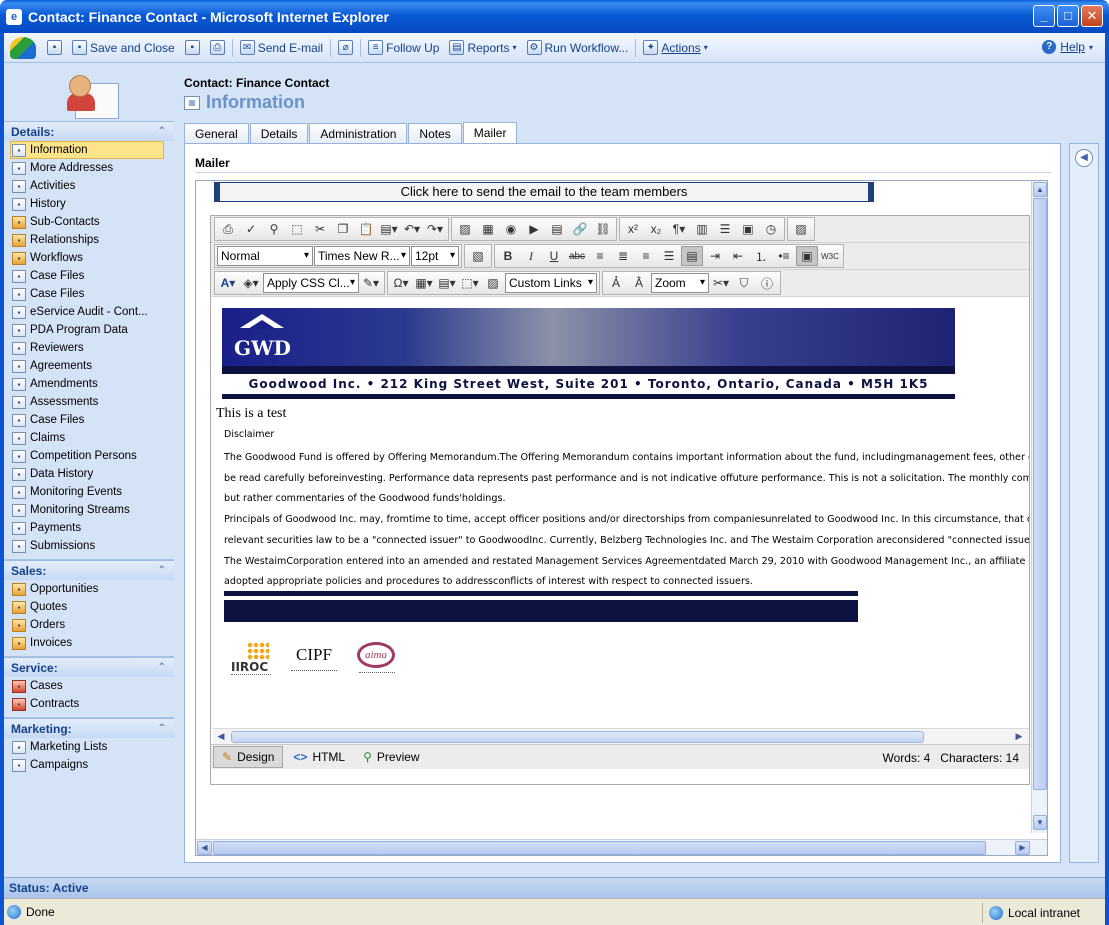 Image resolution: width=1109 pixels, height=925 pixels. Describe the element at coordinates (89, 589) in the screenshot. I see `sidebar-item-opportunities: ▪ Opportunities` at that location.